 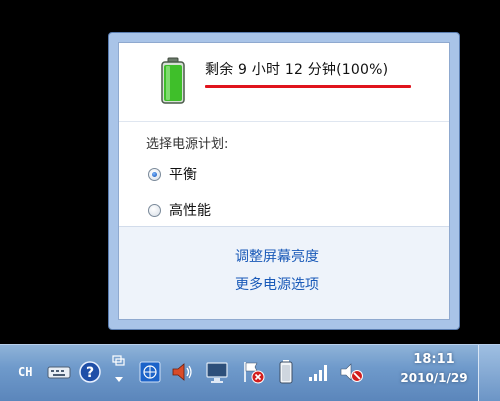 What do you see at coordinates (434, 378) in the screenshot?
I see `clock-date: 2010/1/29` at bounding box center [434, 378].